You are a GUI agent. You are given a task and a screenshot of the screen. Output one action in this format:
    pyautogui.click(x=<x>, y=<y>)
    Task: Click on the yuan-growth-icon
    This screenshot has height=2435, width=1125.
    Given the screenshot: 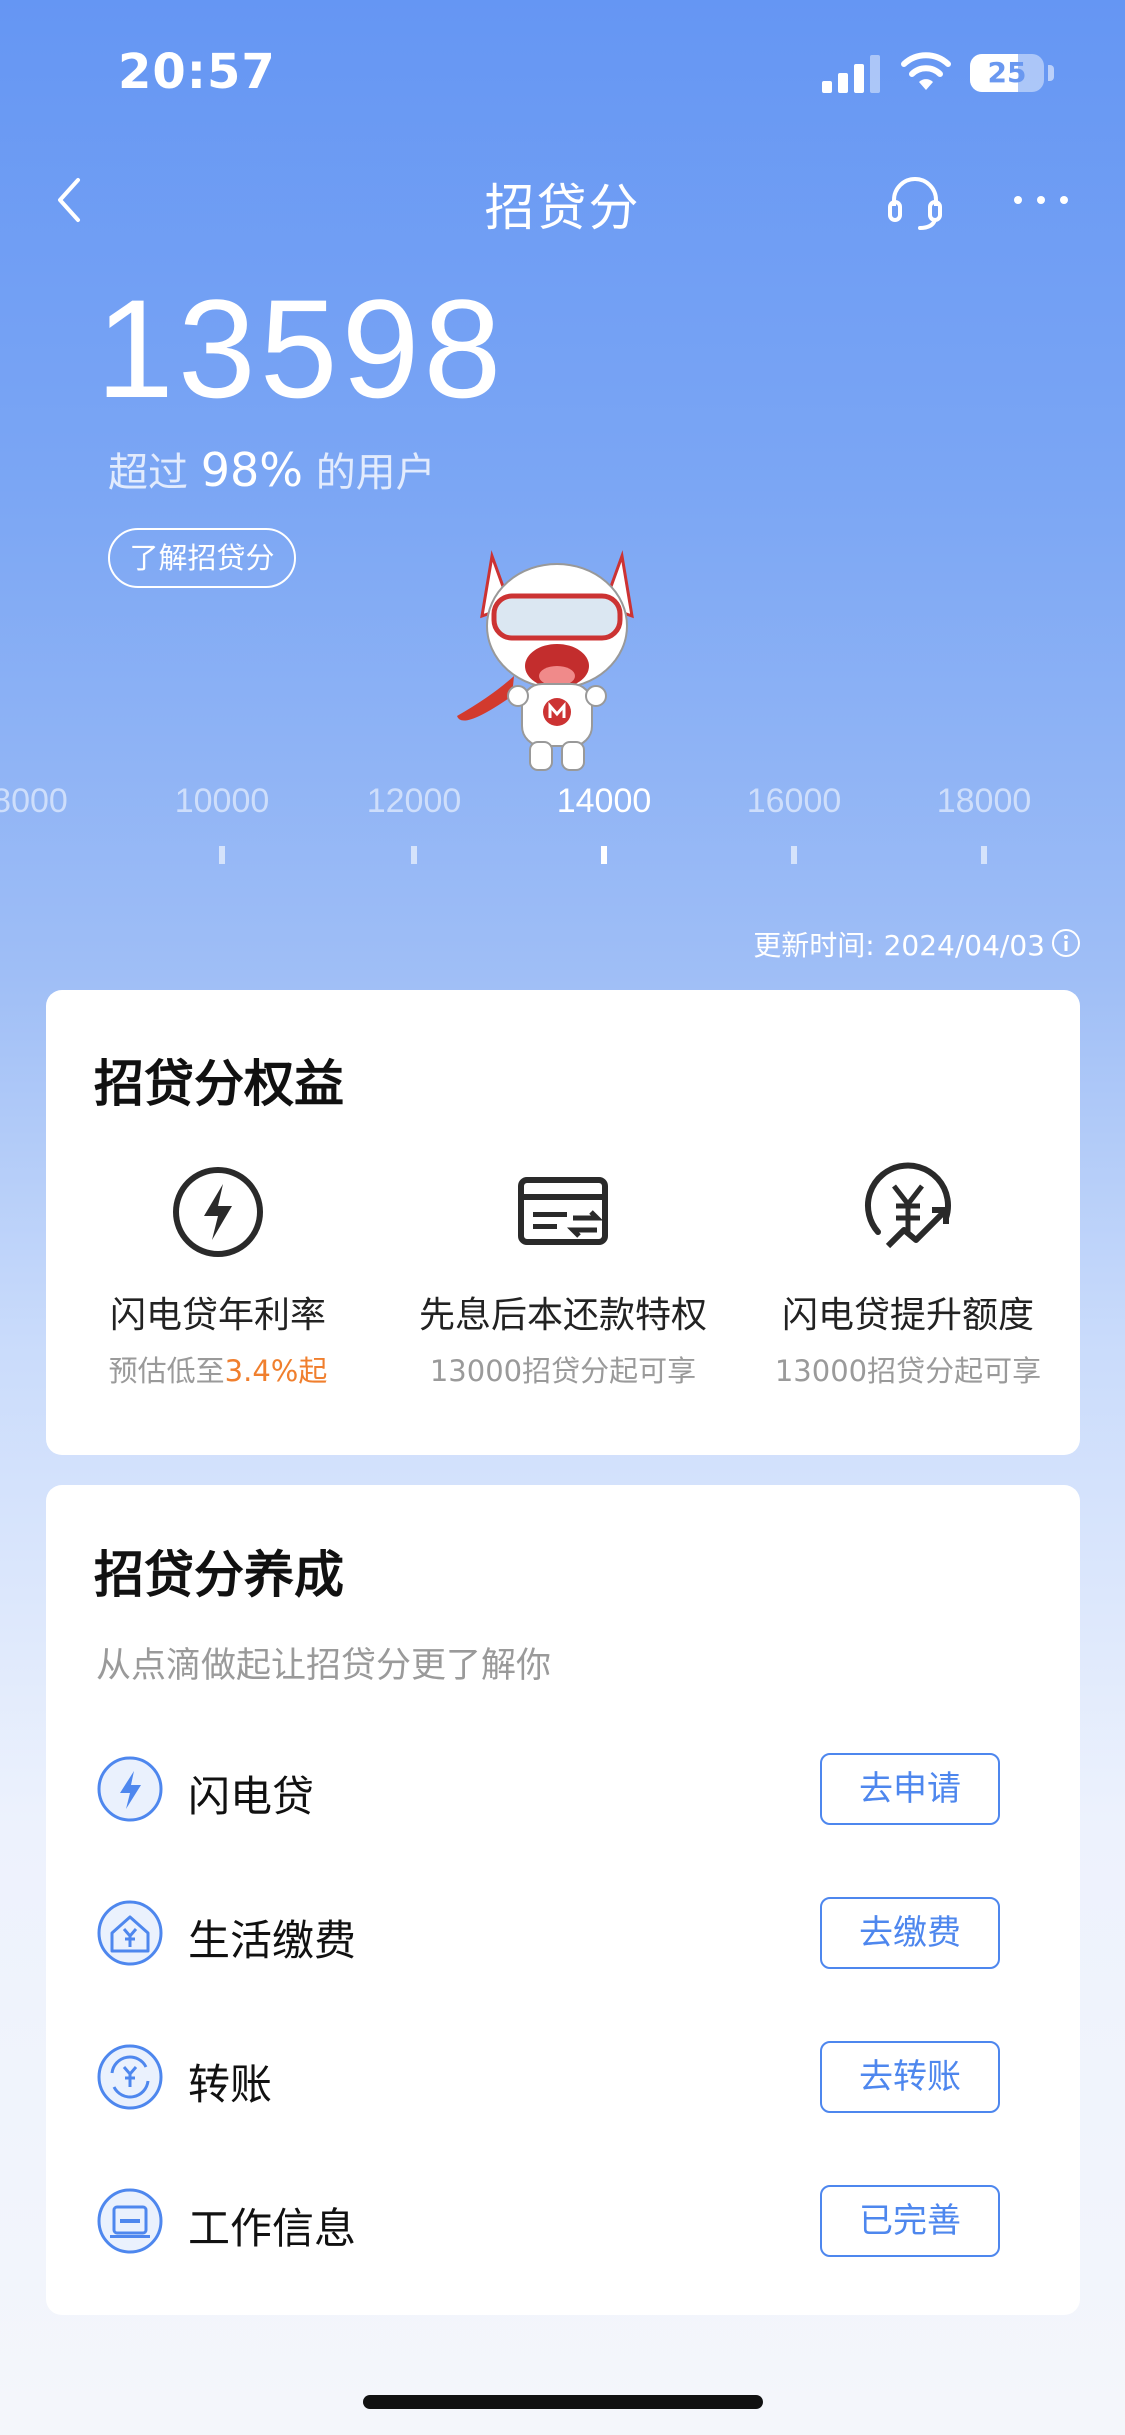 What is the action you would take?
    pyautogui.click(x=908, y=1205)
    